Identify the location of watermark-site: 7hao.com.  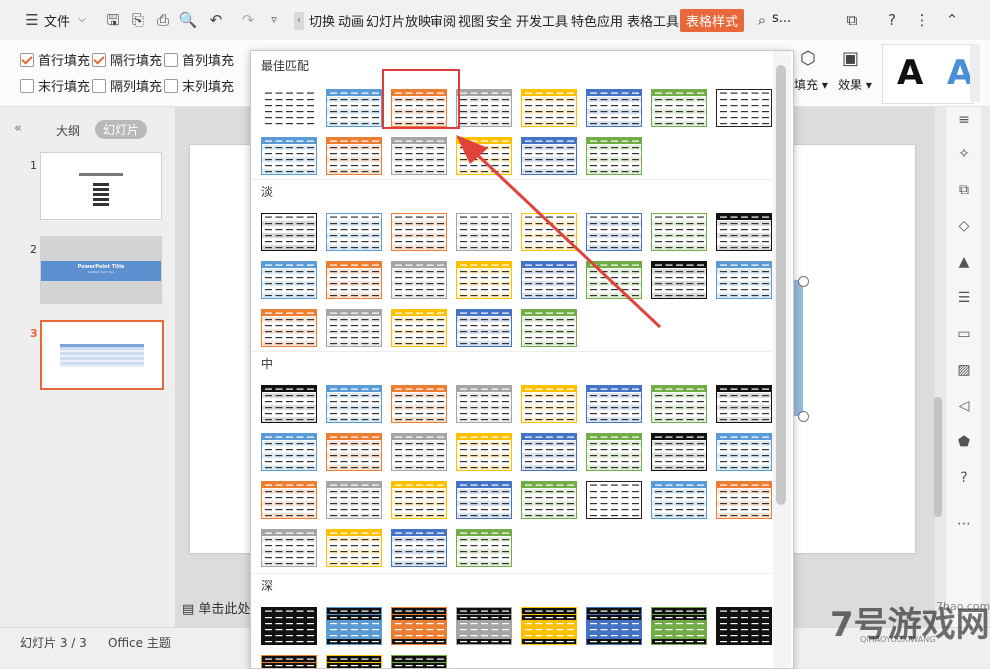
(963, 606).